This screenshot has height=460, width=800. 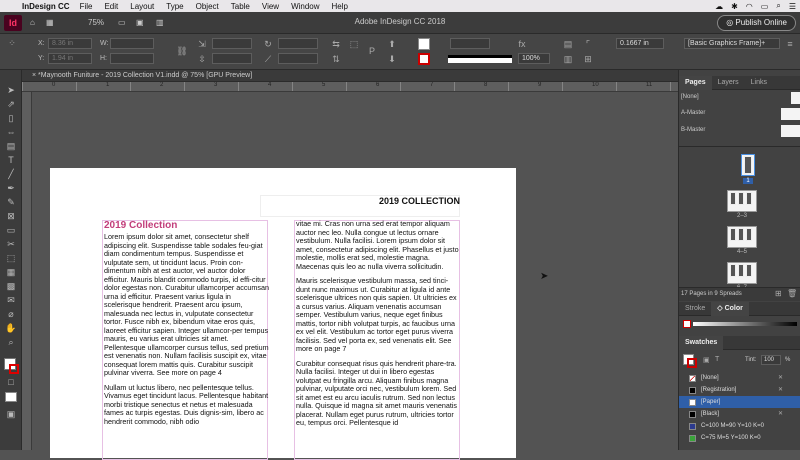 I want to click on menu-view: View, so click(x=270, y=6).